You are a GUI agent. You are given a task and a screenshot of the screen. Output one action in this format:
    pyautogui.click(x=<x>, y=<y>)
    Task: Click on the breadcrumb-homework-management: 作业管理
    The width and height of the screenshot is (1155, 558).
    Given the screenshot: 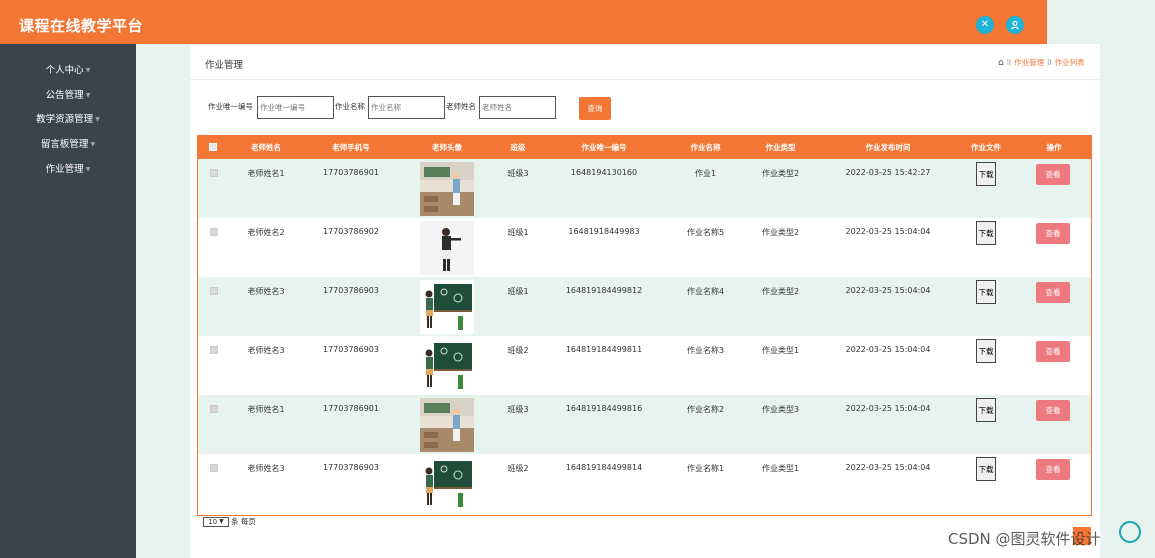 What is the action you would take?
    pyautogui.click(x=1029, y=62)
    